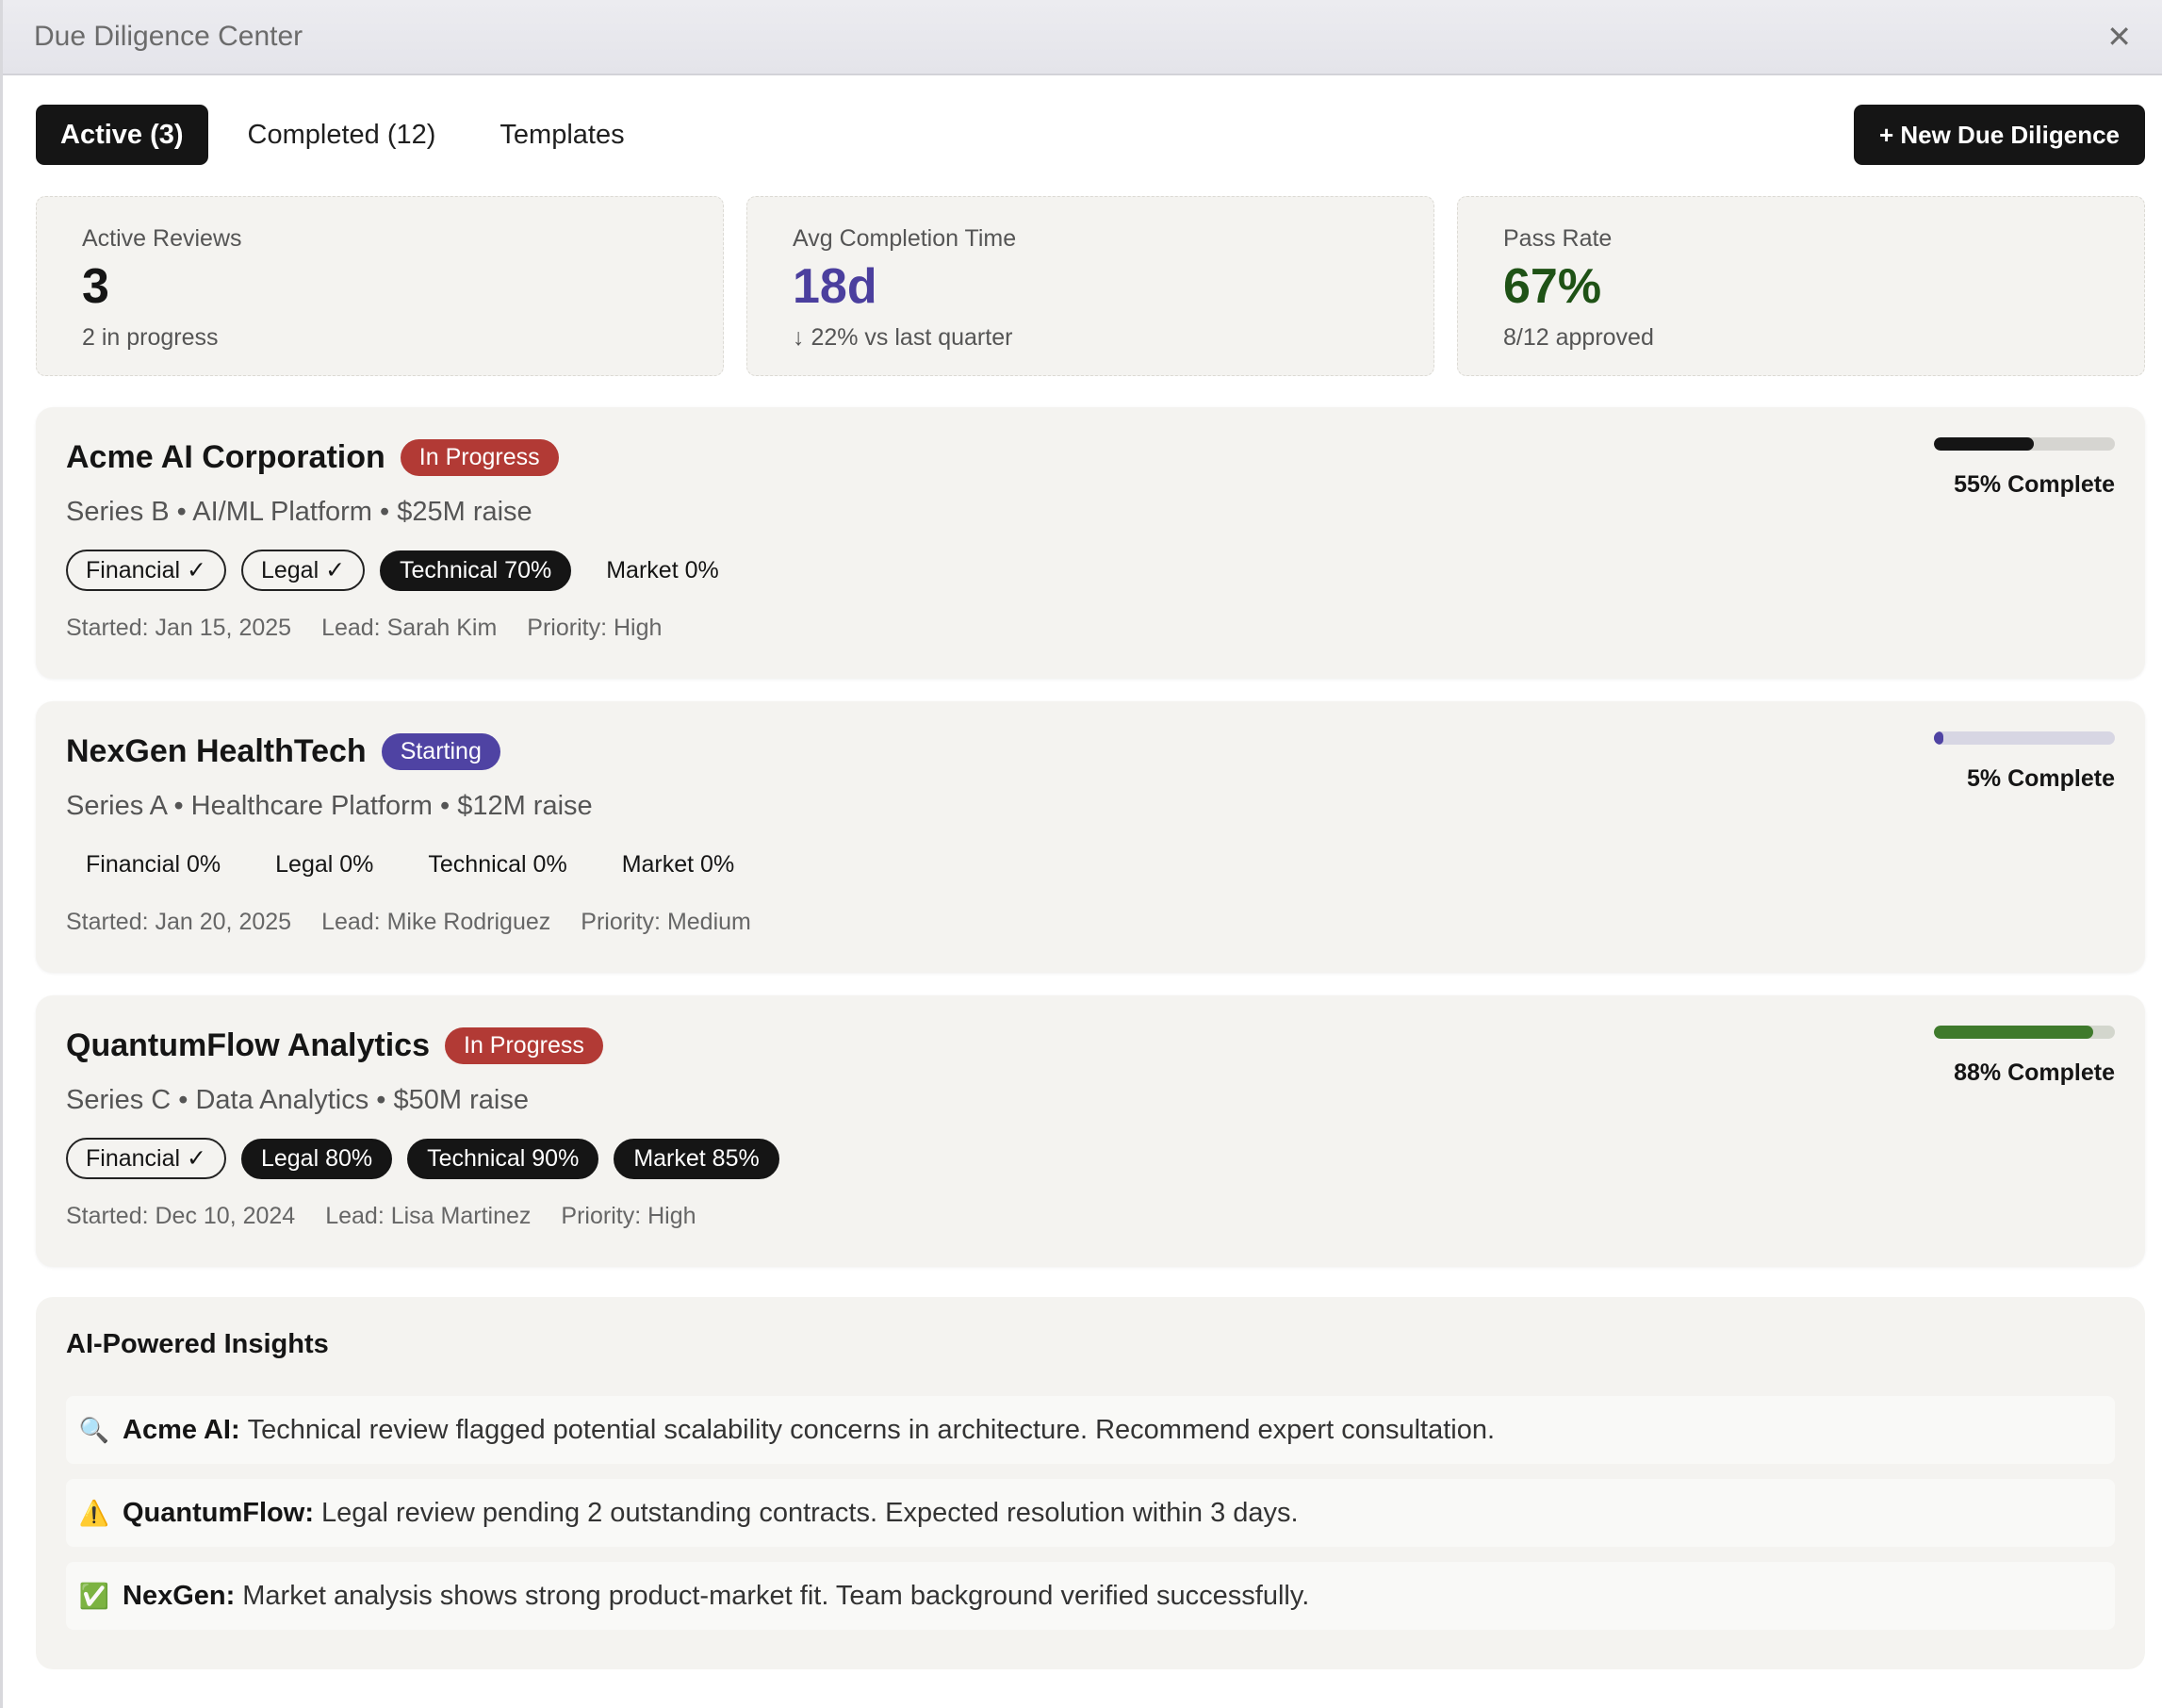  I want to click on check-icon: ✅, so click(94, 1595).